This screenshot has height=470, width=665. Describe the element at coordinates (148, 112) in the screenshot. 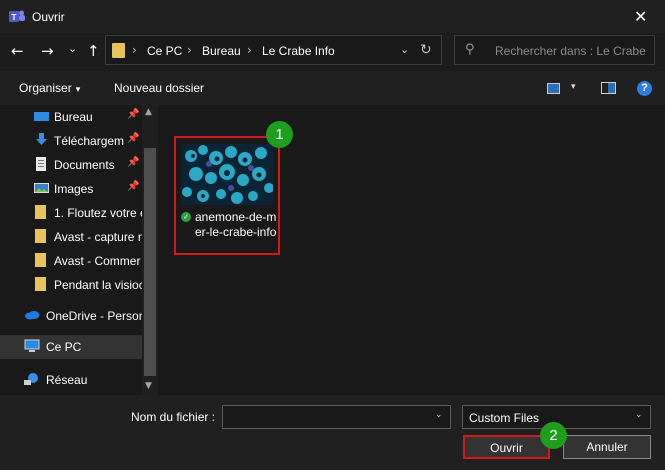

I see `scroll-up-icon: ▲` at that location.